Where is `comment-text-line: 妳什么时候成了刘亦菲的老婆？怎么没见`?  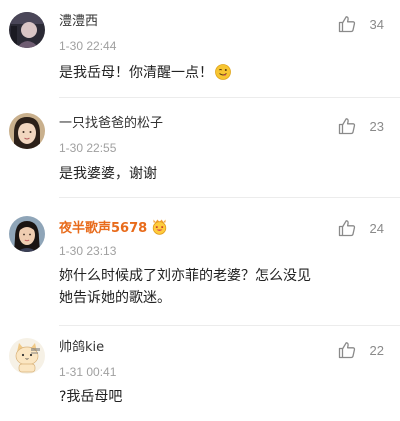 comment-text-line: 妳什么时候成了刘亦菲的老婆？怎么没见 is located at coordinates (185, 276).